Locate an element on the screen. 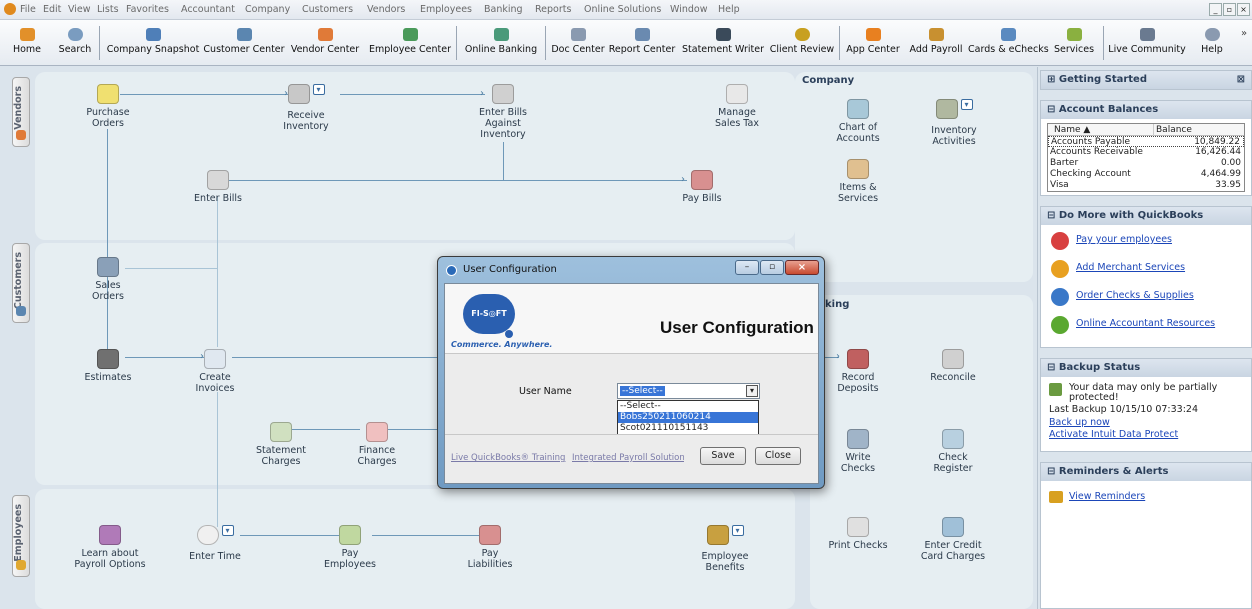 The width and height of the screenshot is (1252, 609). menu-view: View is located at coordinates (79, 9).